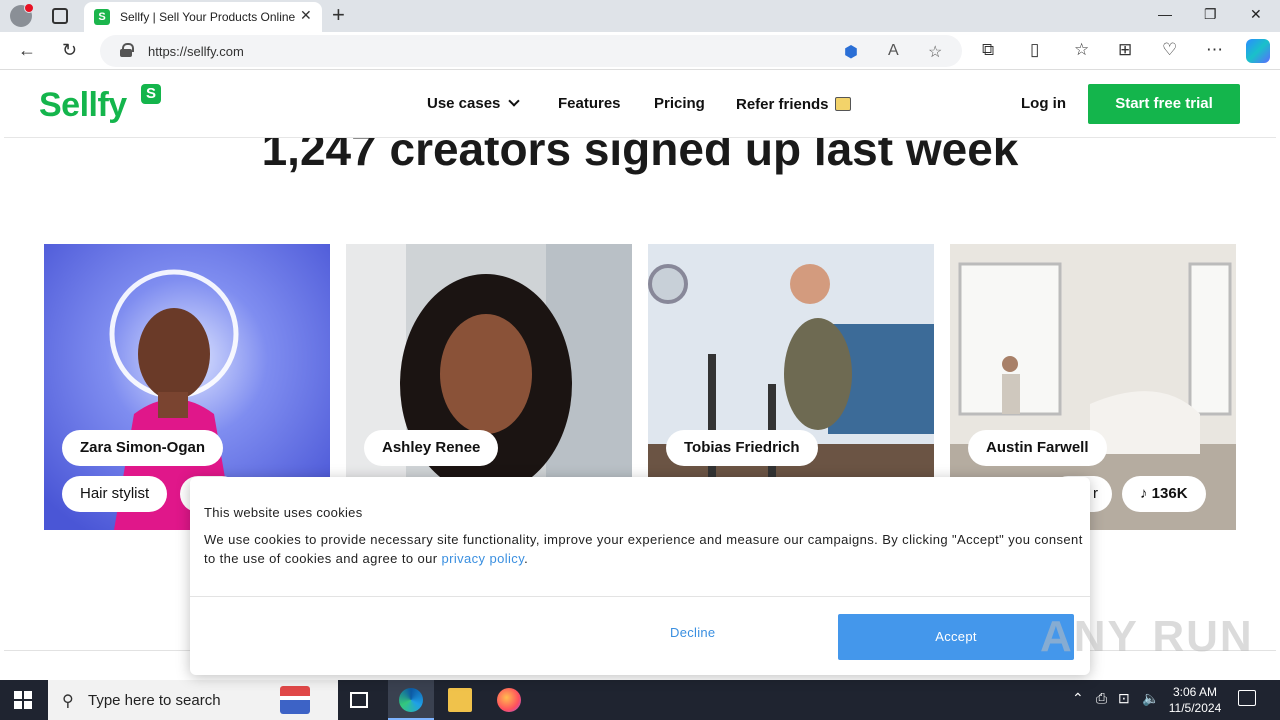  Describe the element at coordinates (1256, 14) in the screenshot. I see `window-close-icon: ✕` at that location.